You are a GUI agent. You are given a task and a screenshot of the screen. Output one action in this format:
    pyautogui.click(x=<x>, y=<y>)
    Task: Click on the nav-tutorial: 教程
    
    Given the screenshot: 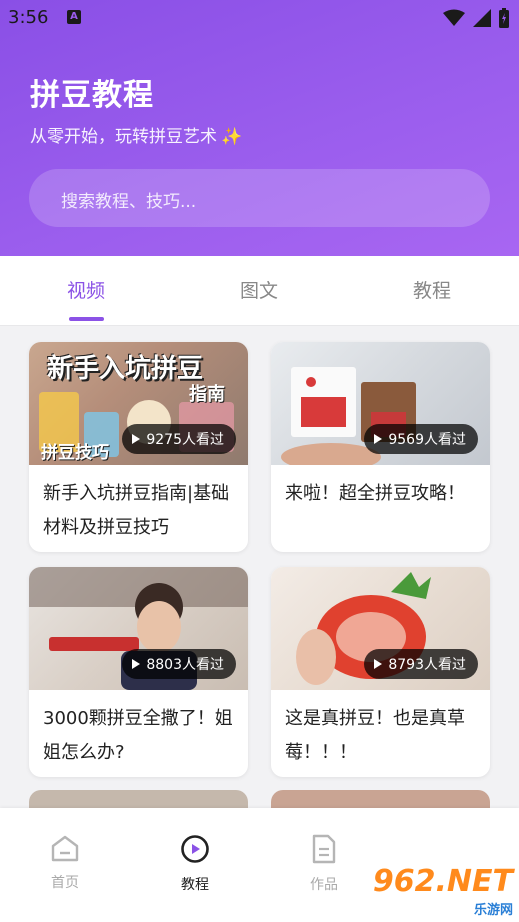 What is the action you would take?
    pyautogui.click(x=195, y=864)
    